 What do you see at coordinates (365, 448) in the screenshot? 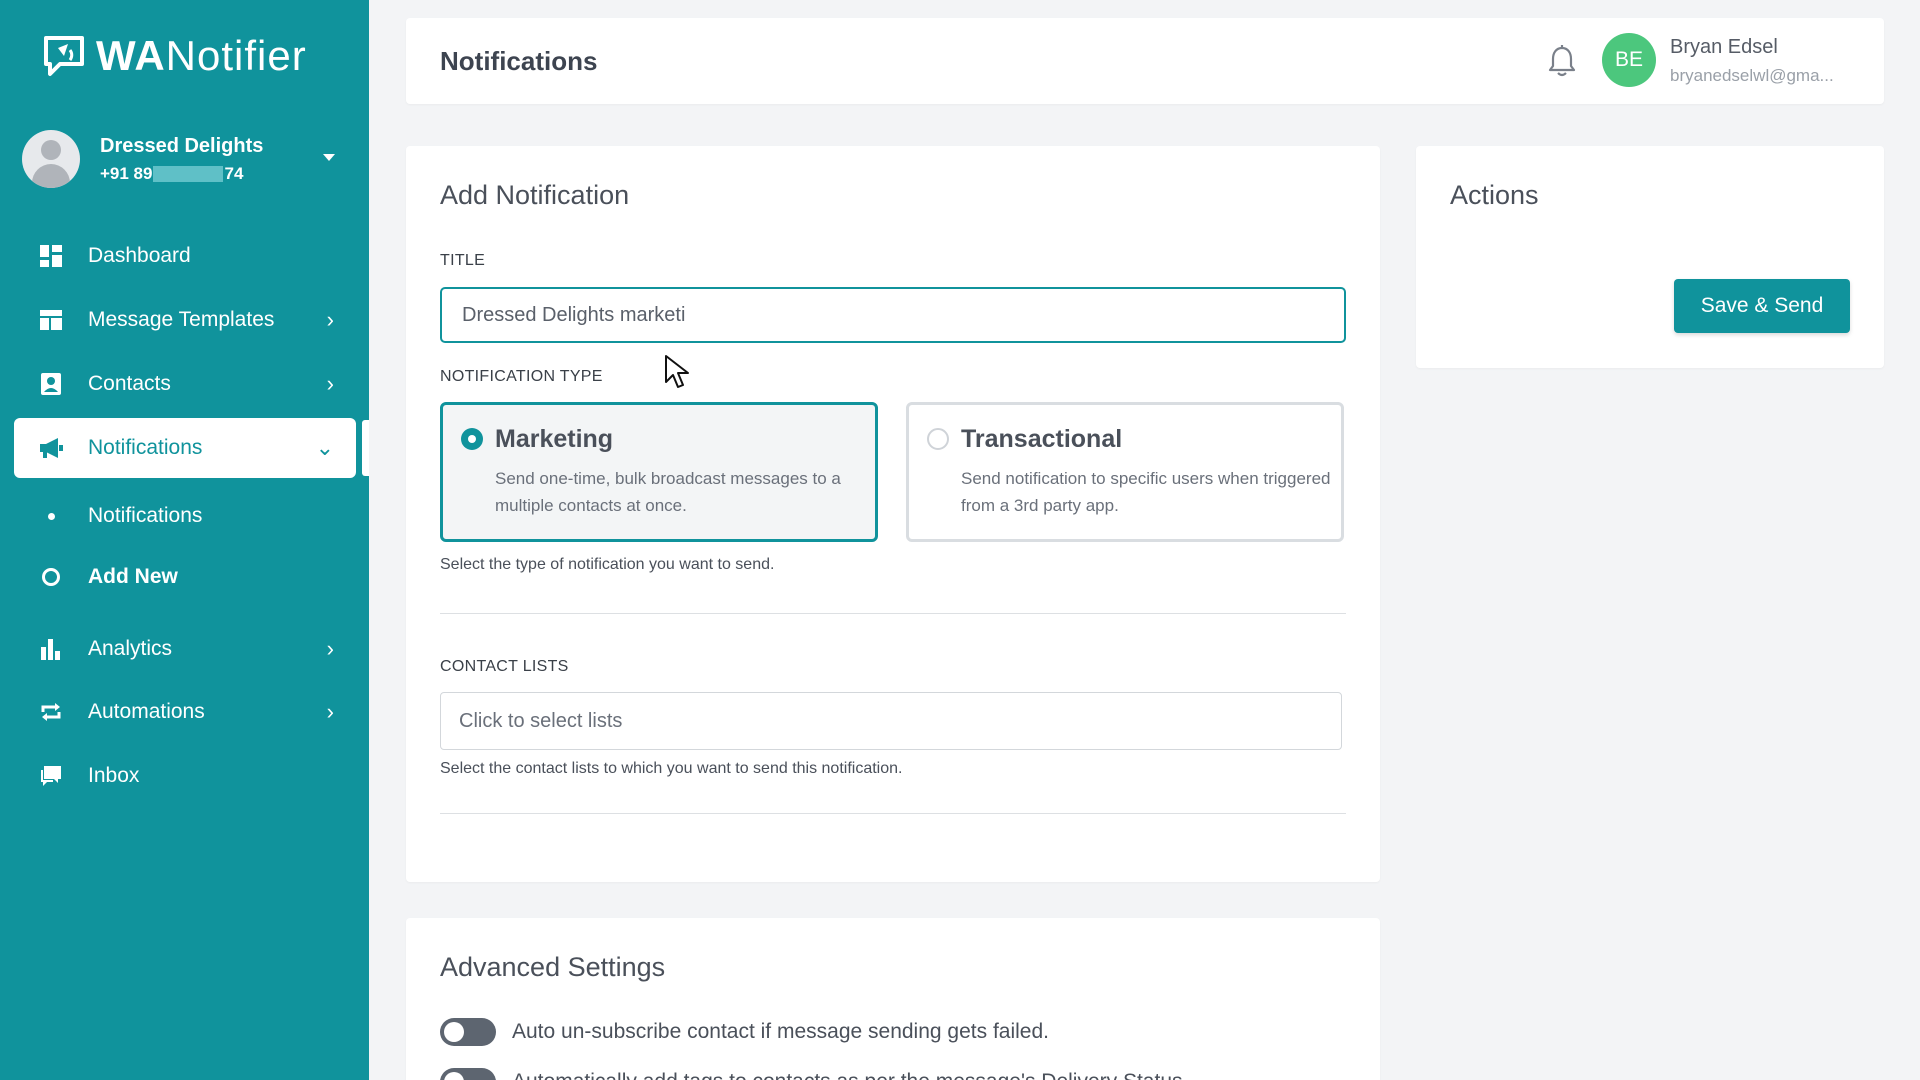
I see `active-indicator` at bounding box center [365, 448].